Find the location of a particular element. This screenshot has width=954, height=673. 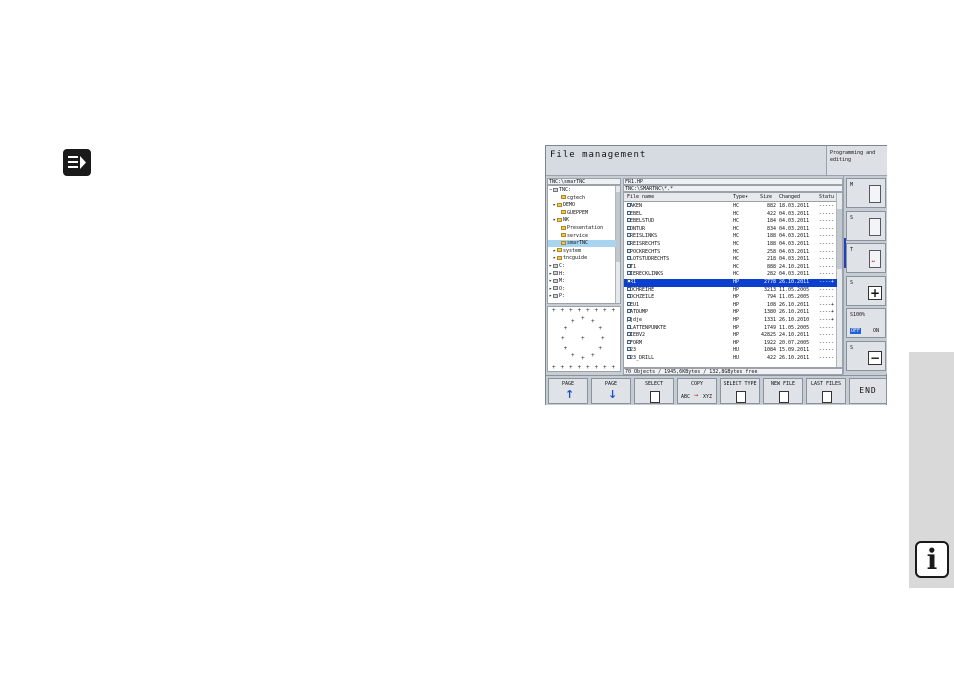

file-row: VIERECKLINKS HC 282 04.03.2011 ----- is located at coordinates (730, 275).